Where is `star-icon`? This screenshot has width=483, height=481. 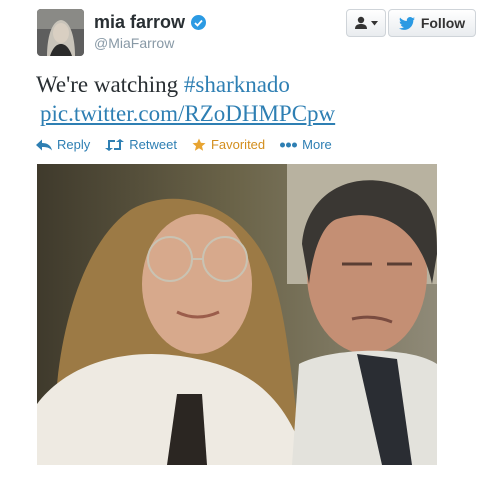
star-icon is located at coordinates (199, 144).